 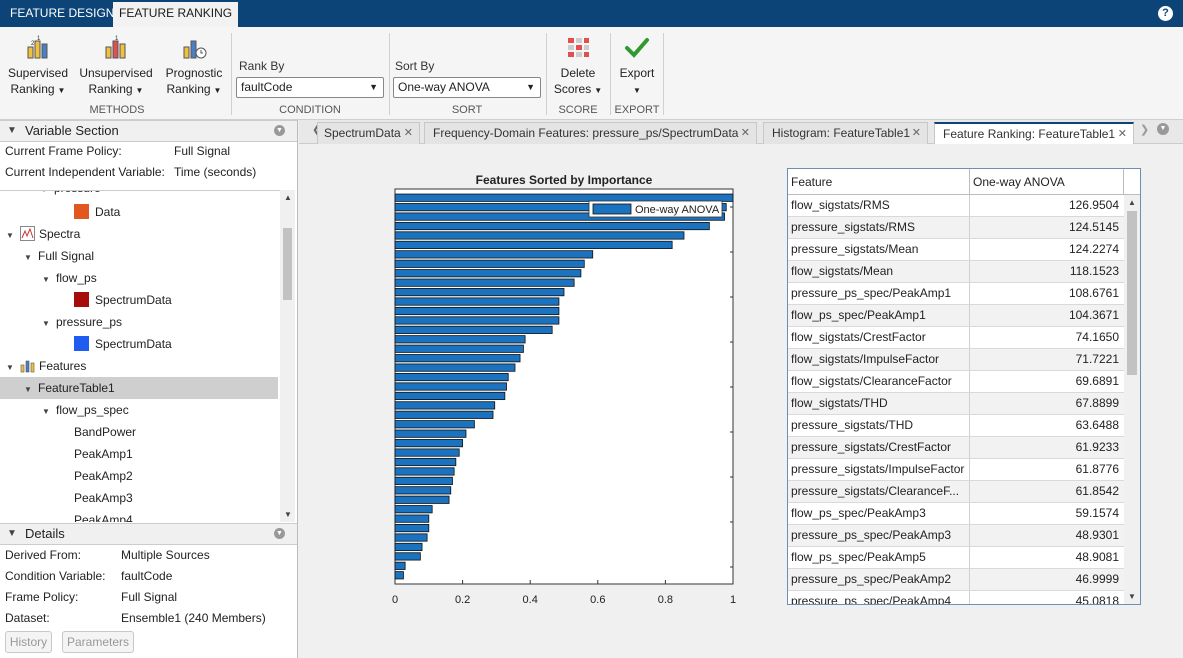 I want to click on table-row: pressure_sigstats/RMS 124.5145, so click(x=956, y=228).